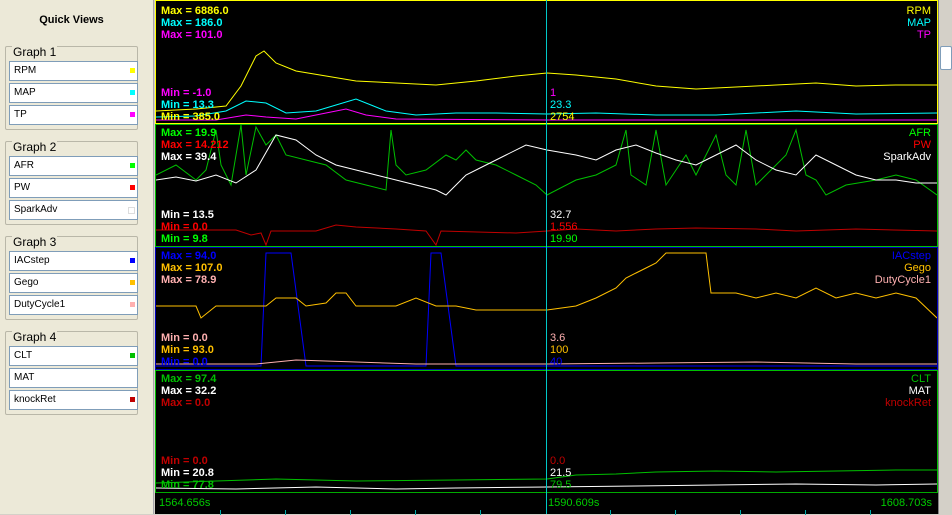  What do you see at coordinates (561, 485) in the screenshot?
I see `graph-4-cursor-value-2: 79.5` at bounding box center [561, 485].